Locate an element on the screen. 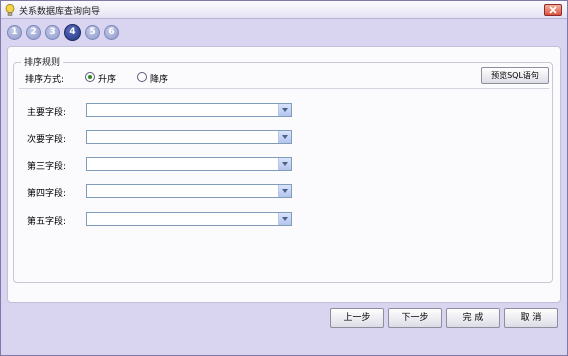 The image size is (568, 356). fourth-field-select is located at coordinates (189, 191).